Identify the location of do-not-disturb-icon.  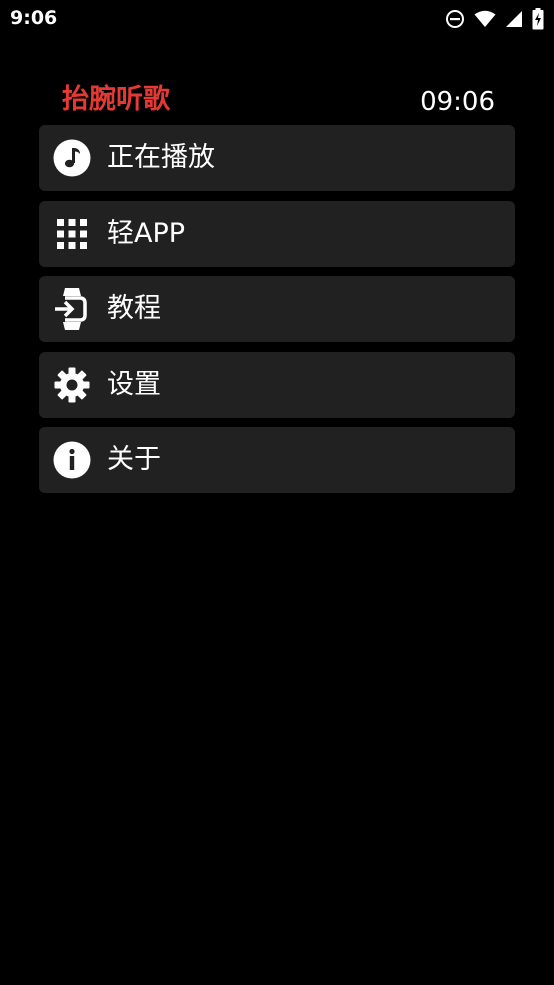
(455, 19).